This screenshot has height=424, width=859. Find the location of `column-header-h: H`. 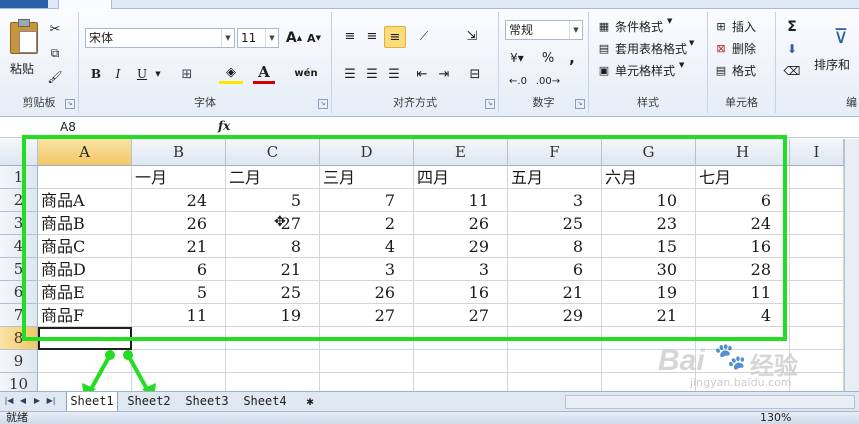

column-header-h: H is located at coordinates (743, 152).